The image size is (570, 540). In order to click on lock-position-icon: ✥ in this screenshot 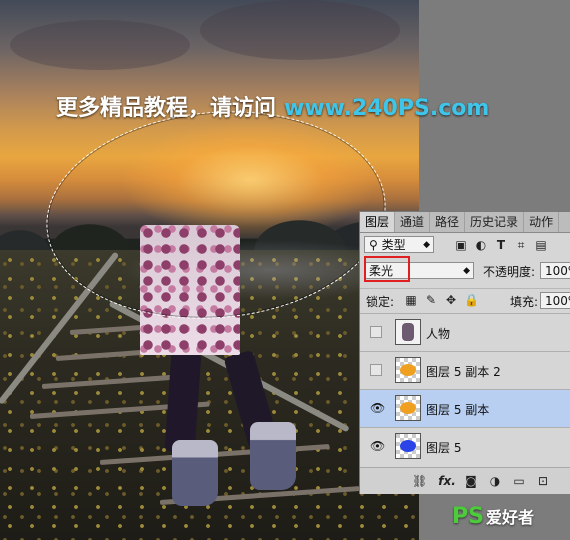, I will do `click(451, 300)`.